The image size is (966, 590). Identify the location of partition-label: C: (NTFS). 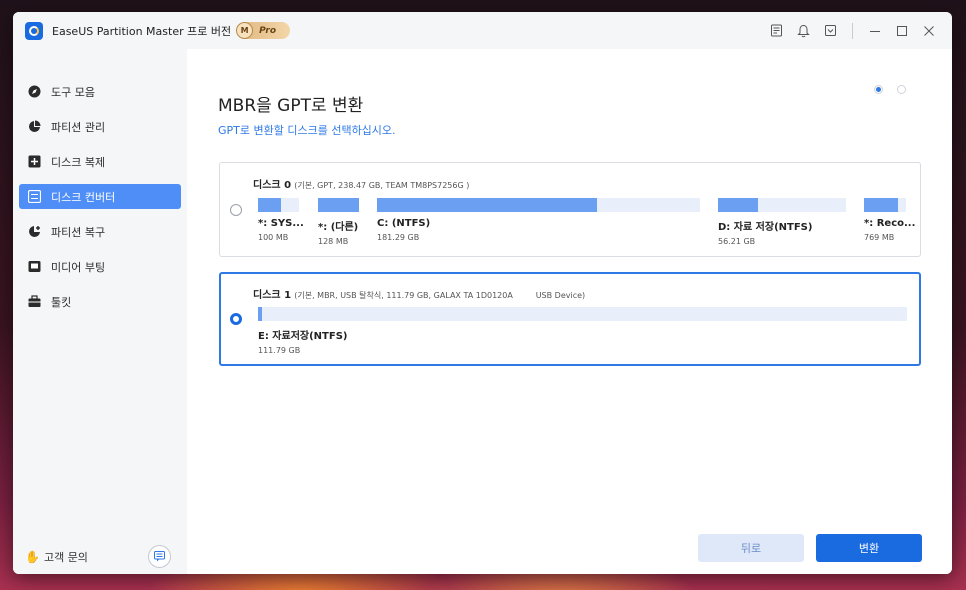
(404, 223).